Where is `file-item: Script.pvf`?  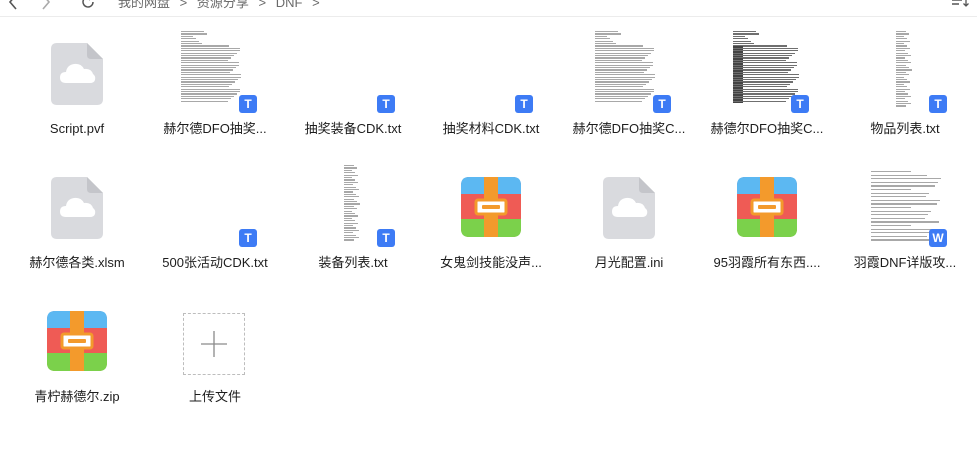 file-item: Script.pvf is located at coordinates (77, 86).